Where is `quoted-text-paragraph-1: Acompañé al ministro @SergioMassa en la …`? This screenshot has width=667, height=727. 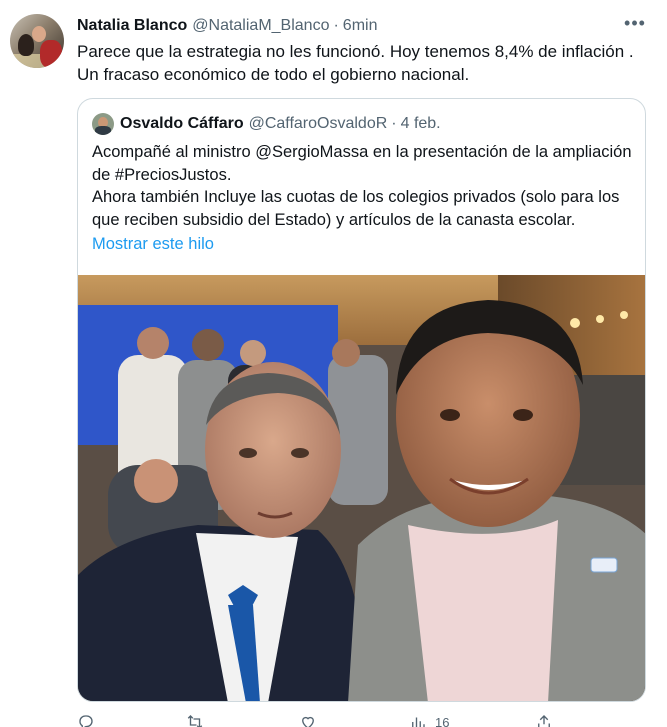
quoted-text-paragraph-1: Acompañé al ministro @SergioMassa en la … is located at coordinates (362, 163).